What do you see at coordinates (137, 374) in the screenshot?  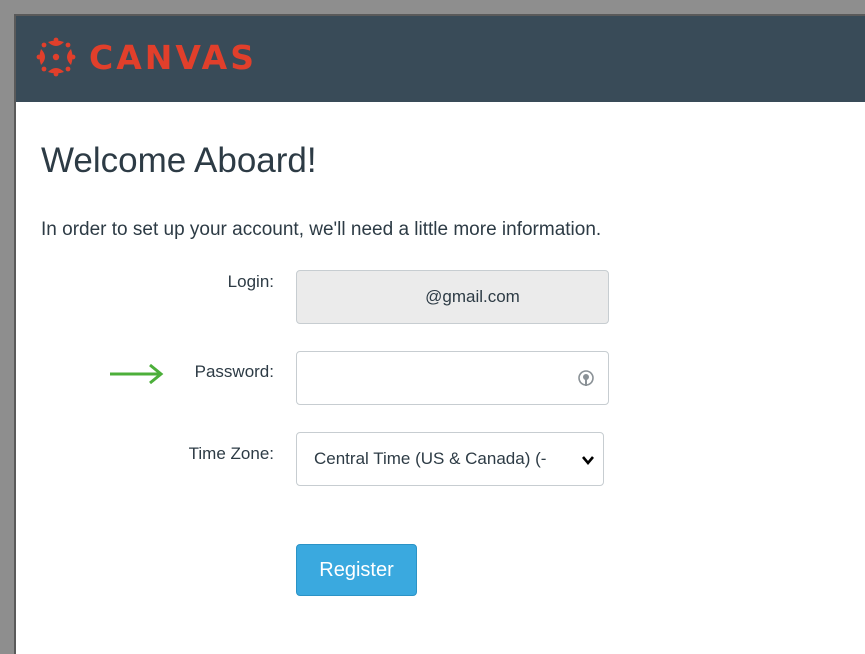 I see `green-arrow-icon` at bounding box center [137, 374].